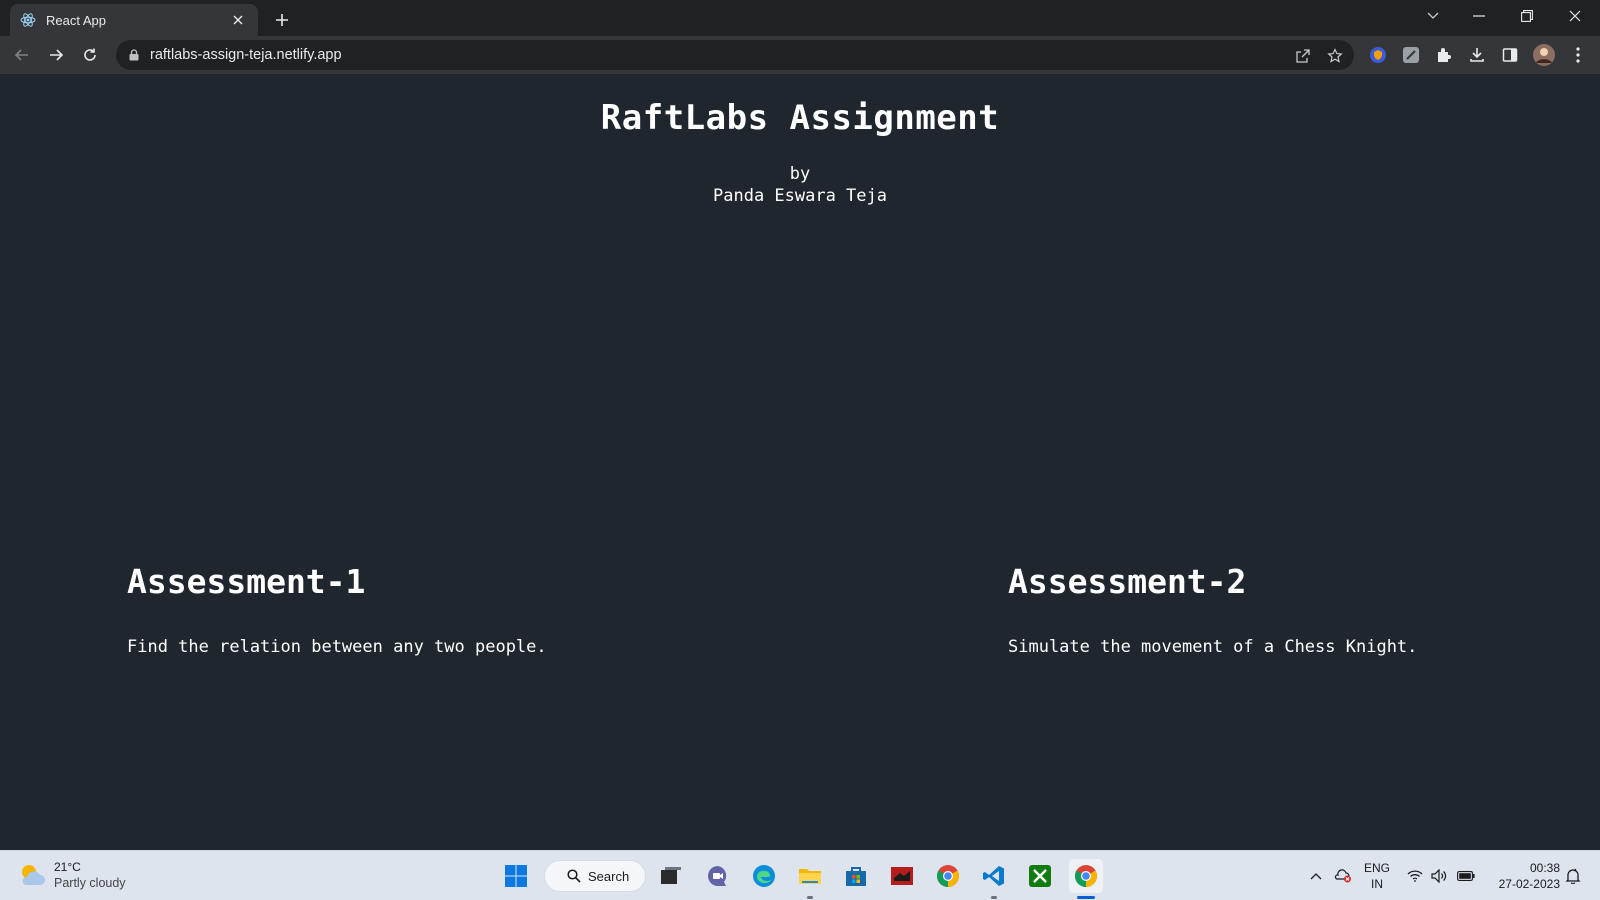 This screenshot has width=1600, height=900. I want to click on weather-condition: Partly cloudy, so click(90, 883).